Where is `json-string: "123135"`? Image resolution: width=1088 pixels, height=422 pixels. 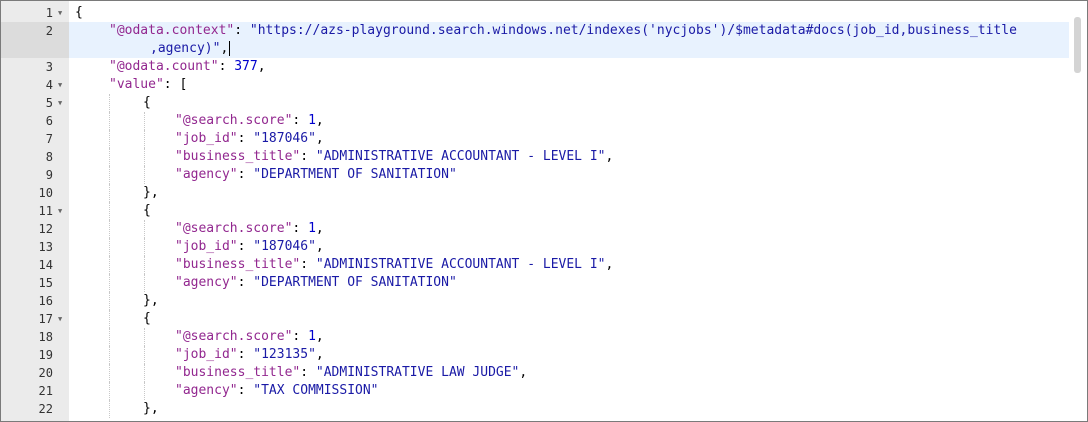
json-string: "123135" is located at coordinates (284, 354).